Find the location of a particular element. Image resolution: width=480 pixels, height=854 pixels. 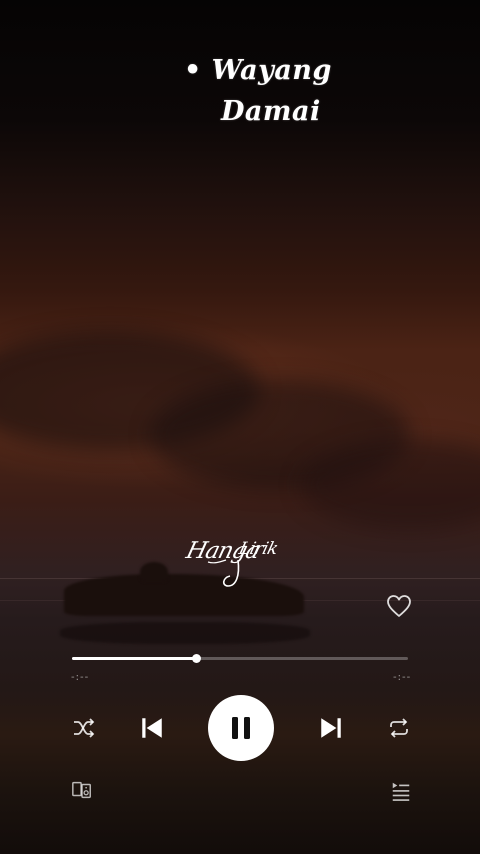

repeat-icon is located at coordinates (399, 728).